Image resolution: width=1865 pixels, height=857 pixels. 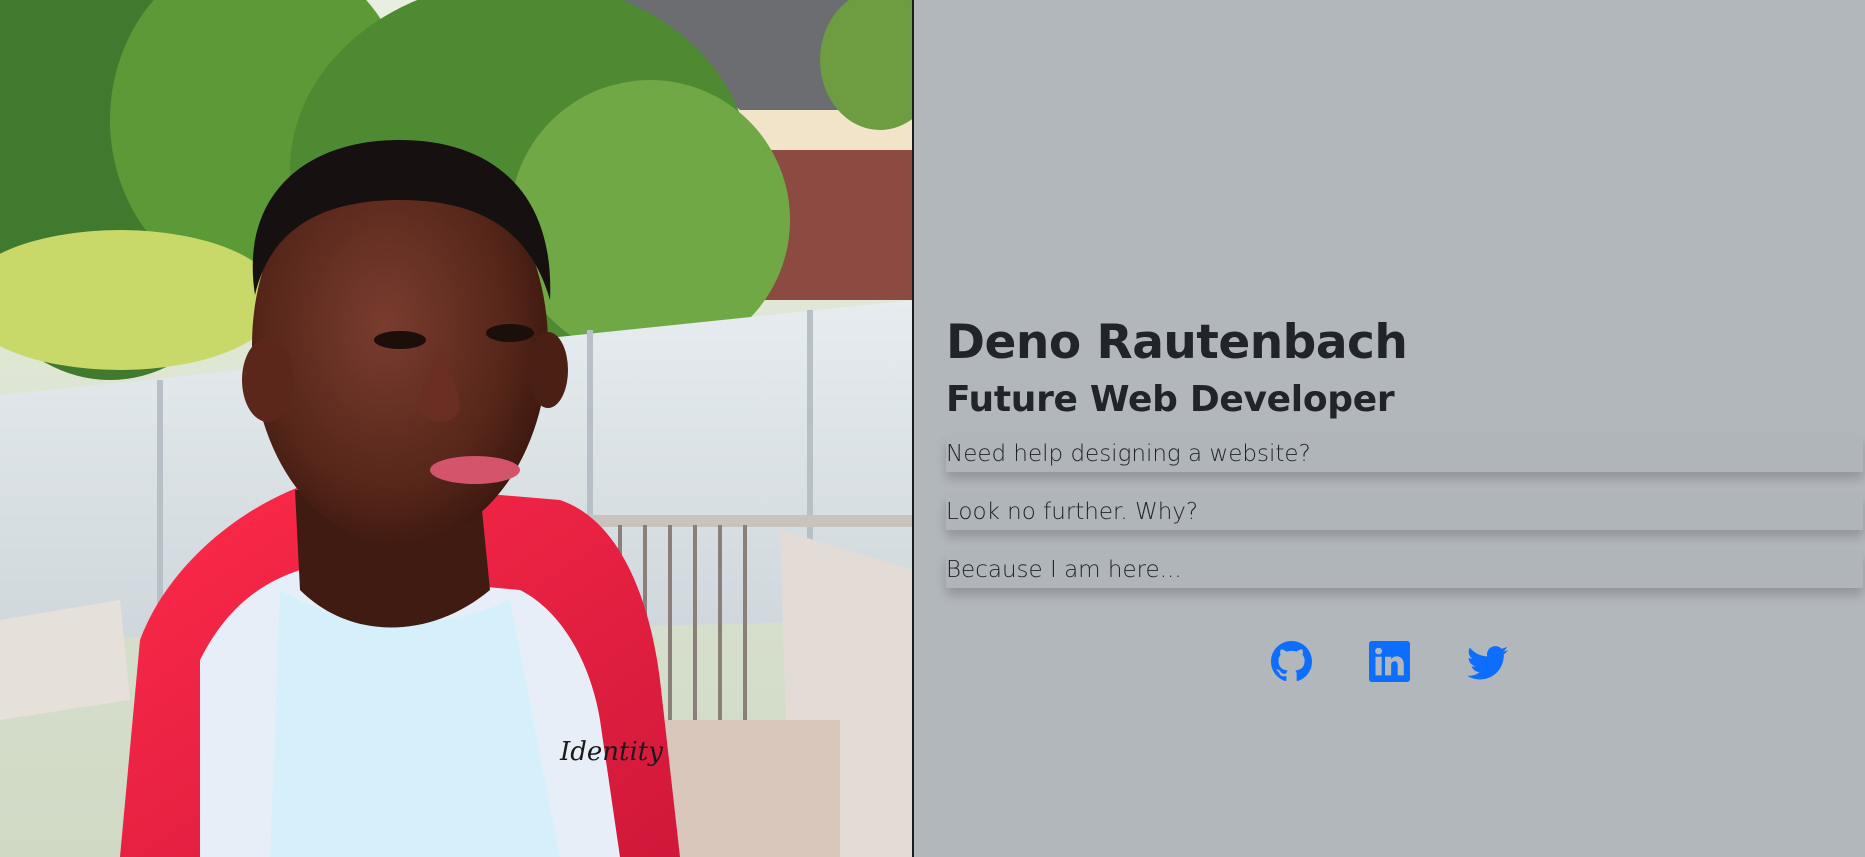 I want to click on svg-text: Identity, so click(x=611, y=752).